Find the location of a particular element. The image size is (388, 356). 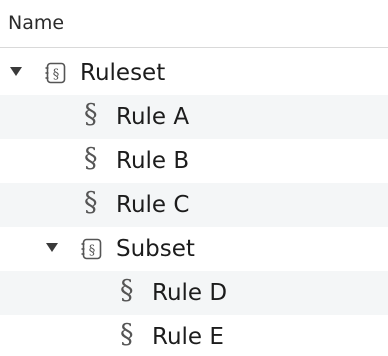

tree-row-rule: § Rule A is located at coordinates (194, 117).